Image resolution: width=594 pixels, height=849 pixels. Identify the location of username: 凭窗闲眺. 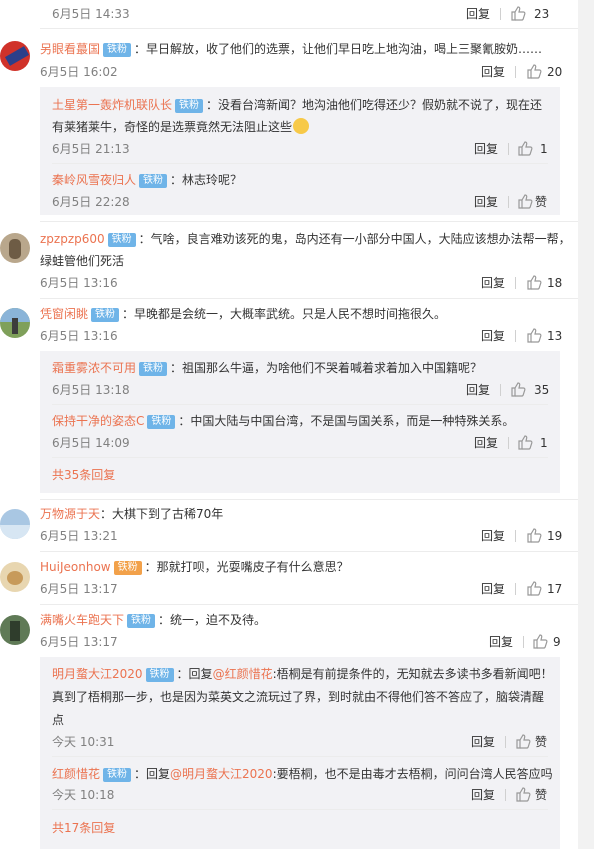
(64, 314).